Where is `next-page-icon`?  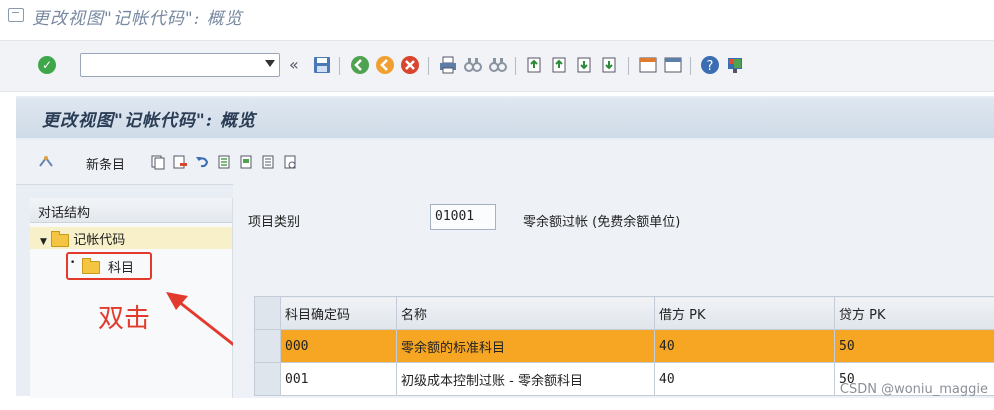 next-page-icon is located at coordinates (585, 65).